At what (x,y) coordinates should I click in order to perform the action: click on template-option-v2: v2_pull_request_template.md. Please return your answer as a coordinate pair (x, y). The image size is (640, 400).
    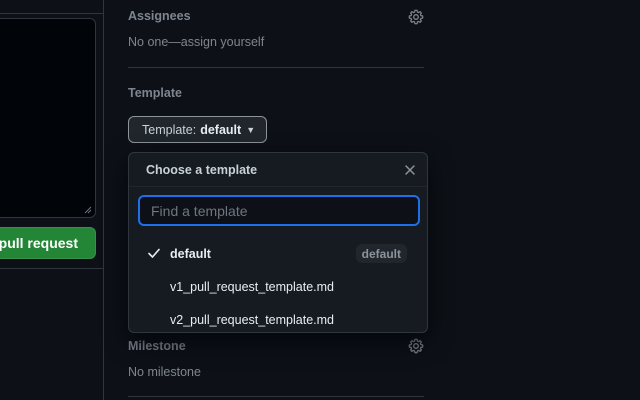
    Looking at the image, I should click on (278, 319).